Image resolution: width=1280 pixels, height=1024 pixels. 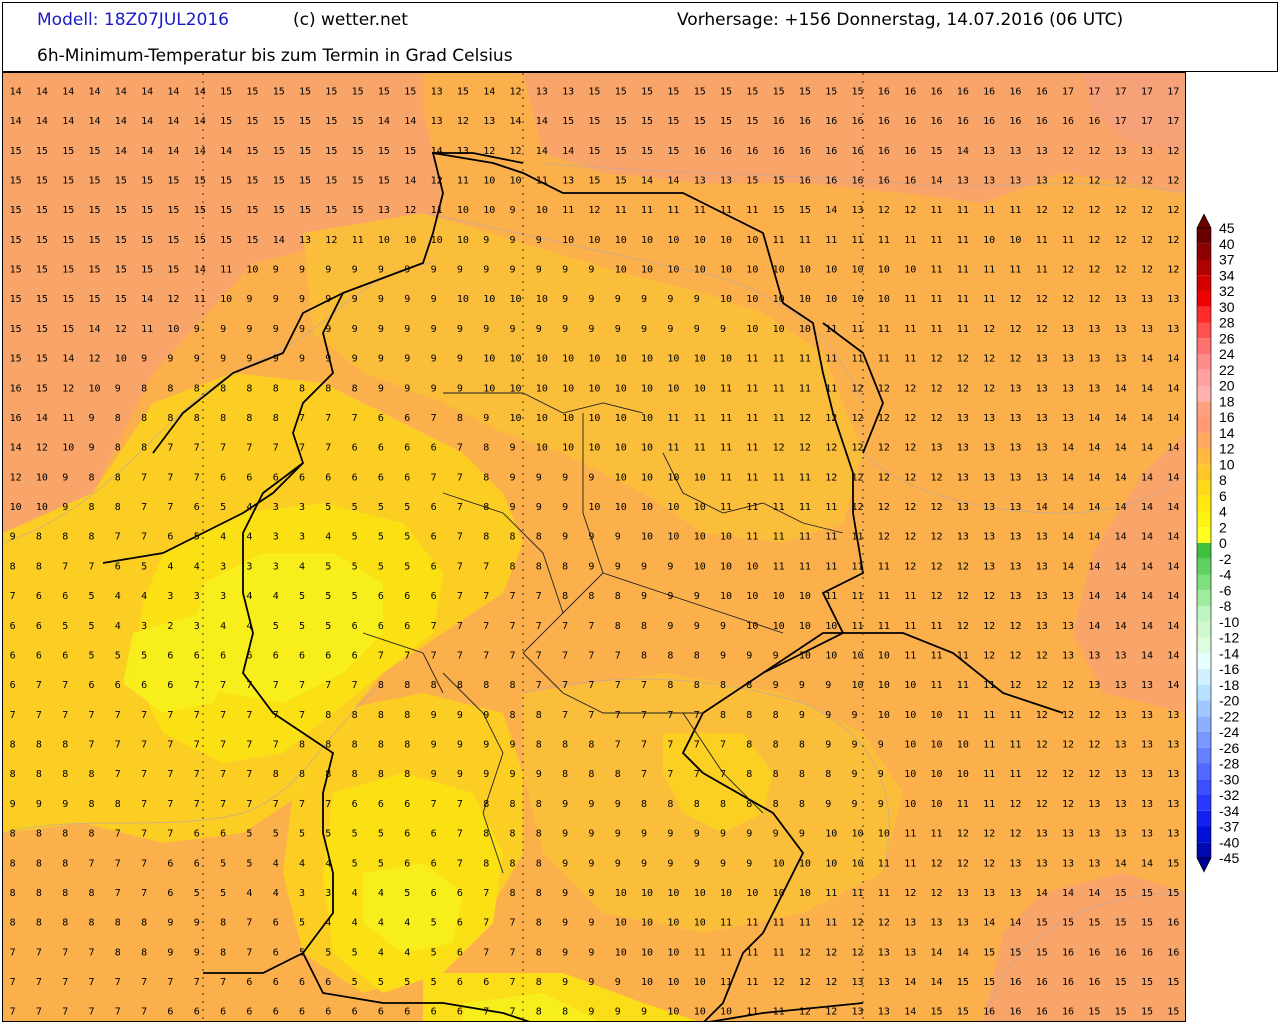 What do you see at coordinates (170, 566) in the screenshot?
I see `temperature-value: 4` at bounding box center [170, 566].